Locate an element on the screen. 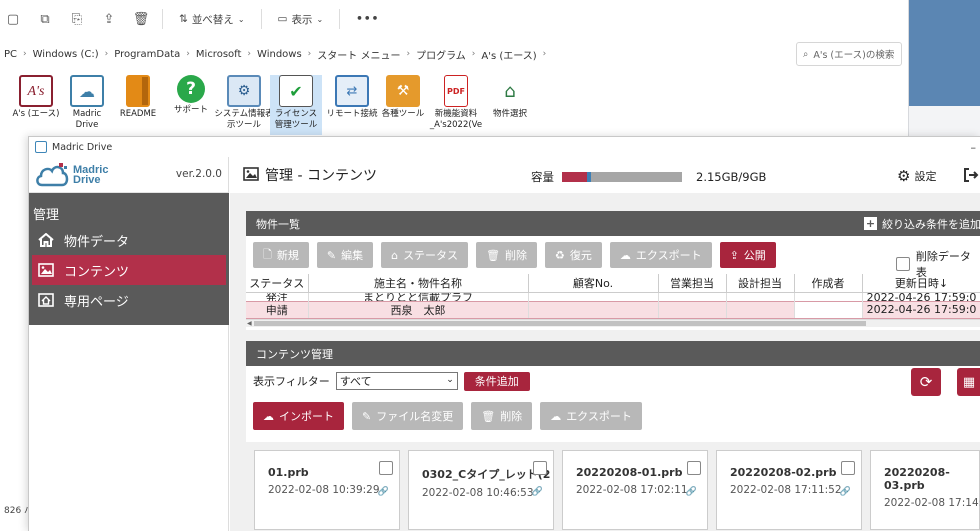 This screenshot has height=531, width=980. file-item: ⚙ システム情報表示ツール is located at coordinates (244, 103).